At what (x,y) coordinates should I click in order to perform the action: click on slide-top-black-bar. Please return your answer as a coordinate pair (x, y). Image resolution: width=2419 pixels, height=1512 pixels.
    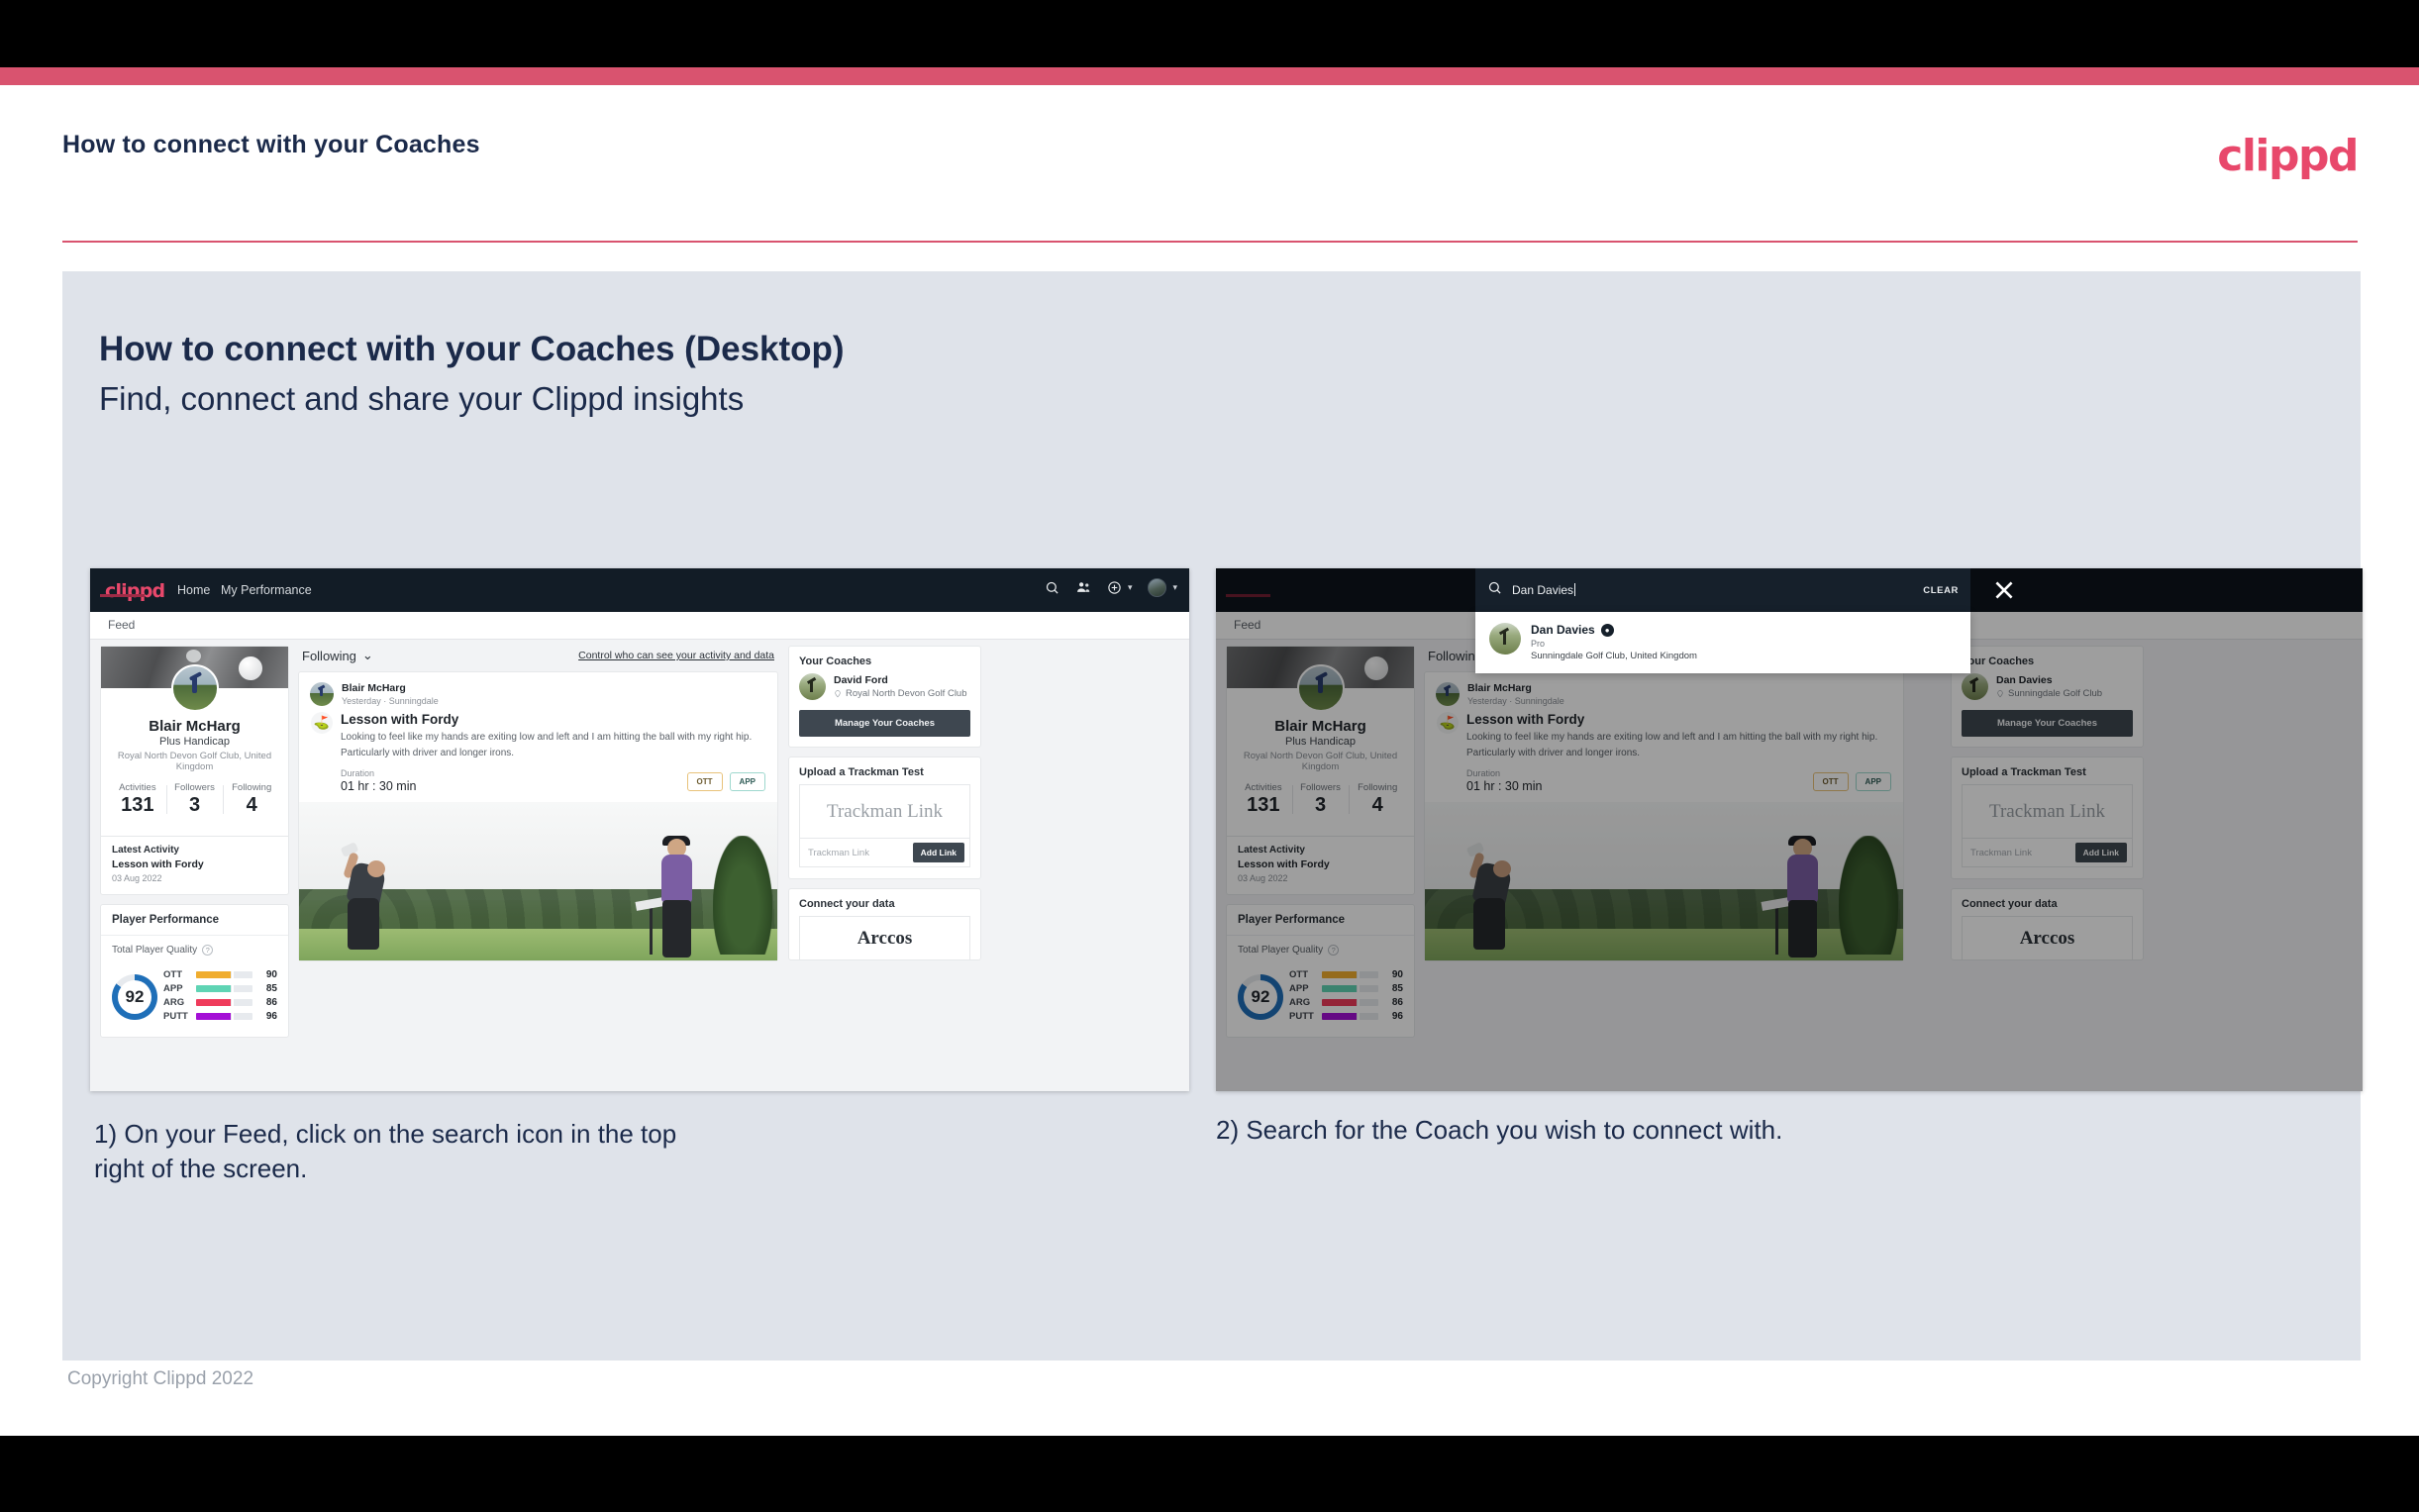
    Looking at the image, I should click on (1209, 33).